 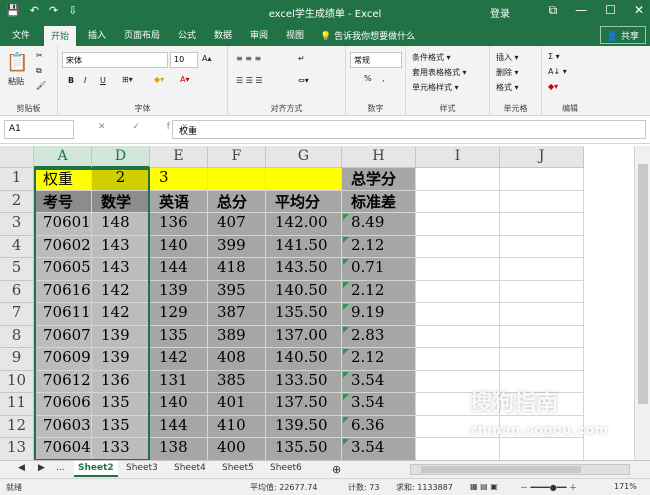 I want to click on view-mode-icons: ▦ ▤ ▣, so click(x=484, y=486).